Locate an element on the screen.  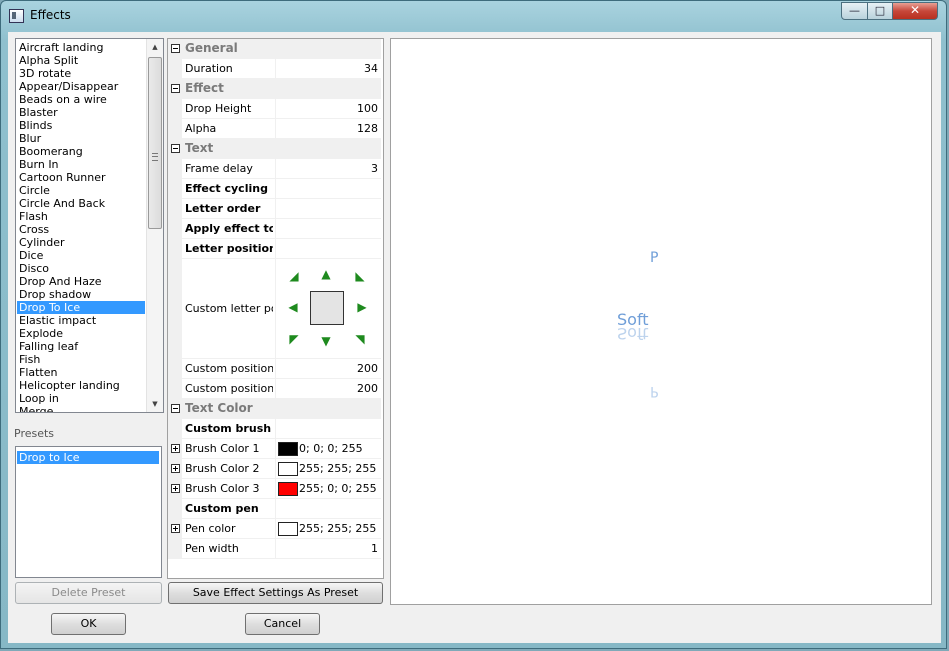
save-preset-button: Save Effect Settings As Preset is located at coordinates (275, 593).